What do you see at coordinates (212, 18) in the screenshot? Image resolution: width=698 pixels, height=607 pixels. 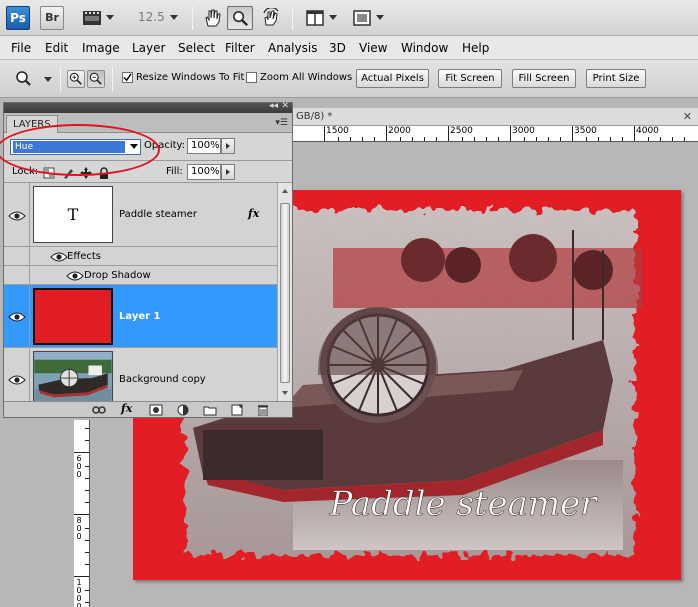 I see `hand-tool-icon` at bounding box center [212, 18].